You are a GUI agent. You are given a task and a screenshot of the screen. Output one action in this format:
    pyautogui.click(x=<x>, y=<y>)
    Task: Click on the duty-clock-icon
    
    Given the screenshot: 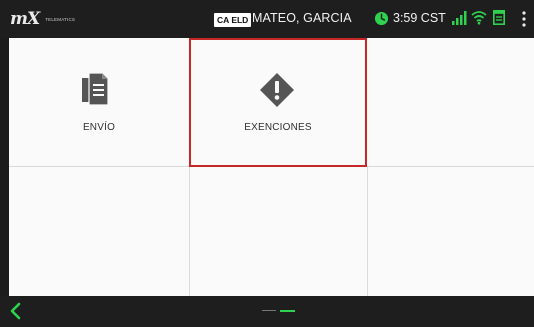 What is the action you would take?
    pyautogui.click(x=381, y=18)
    